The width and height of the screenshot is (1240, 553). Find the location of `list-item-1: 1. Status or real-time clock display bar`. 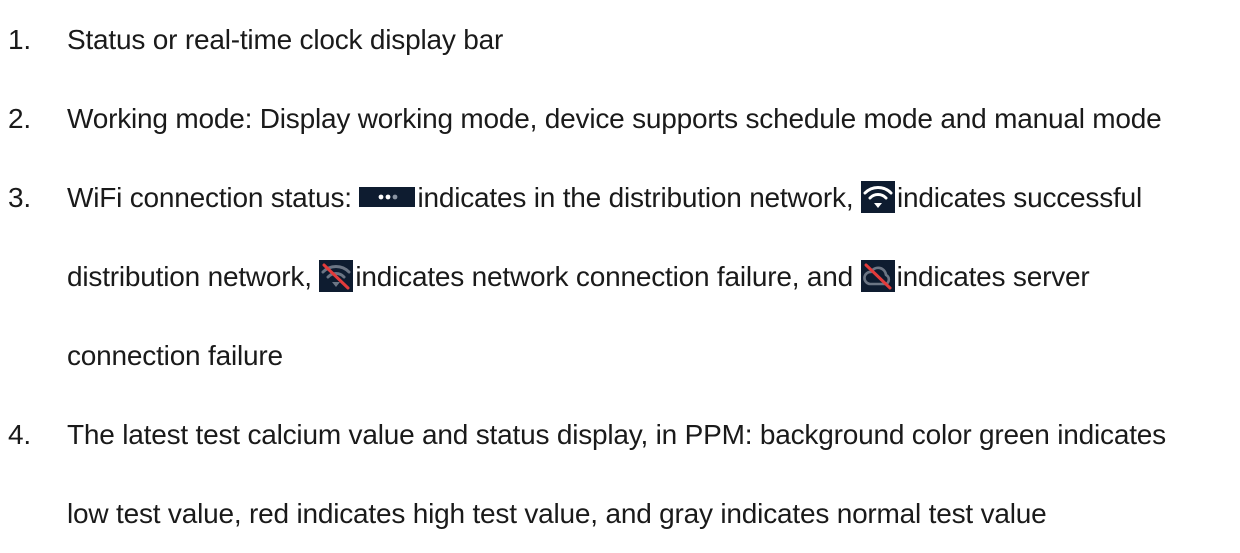

list-item-1: 1. Status or real-time clock display bar is located at coordinates (620, 39).